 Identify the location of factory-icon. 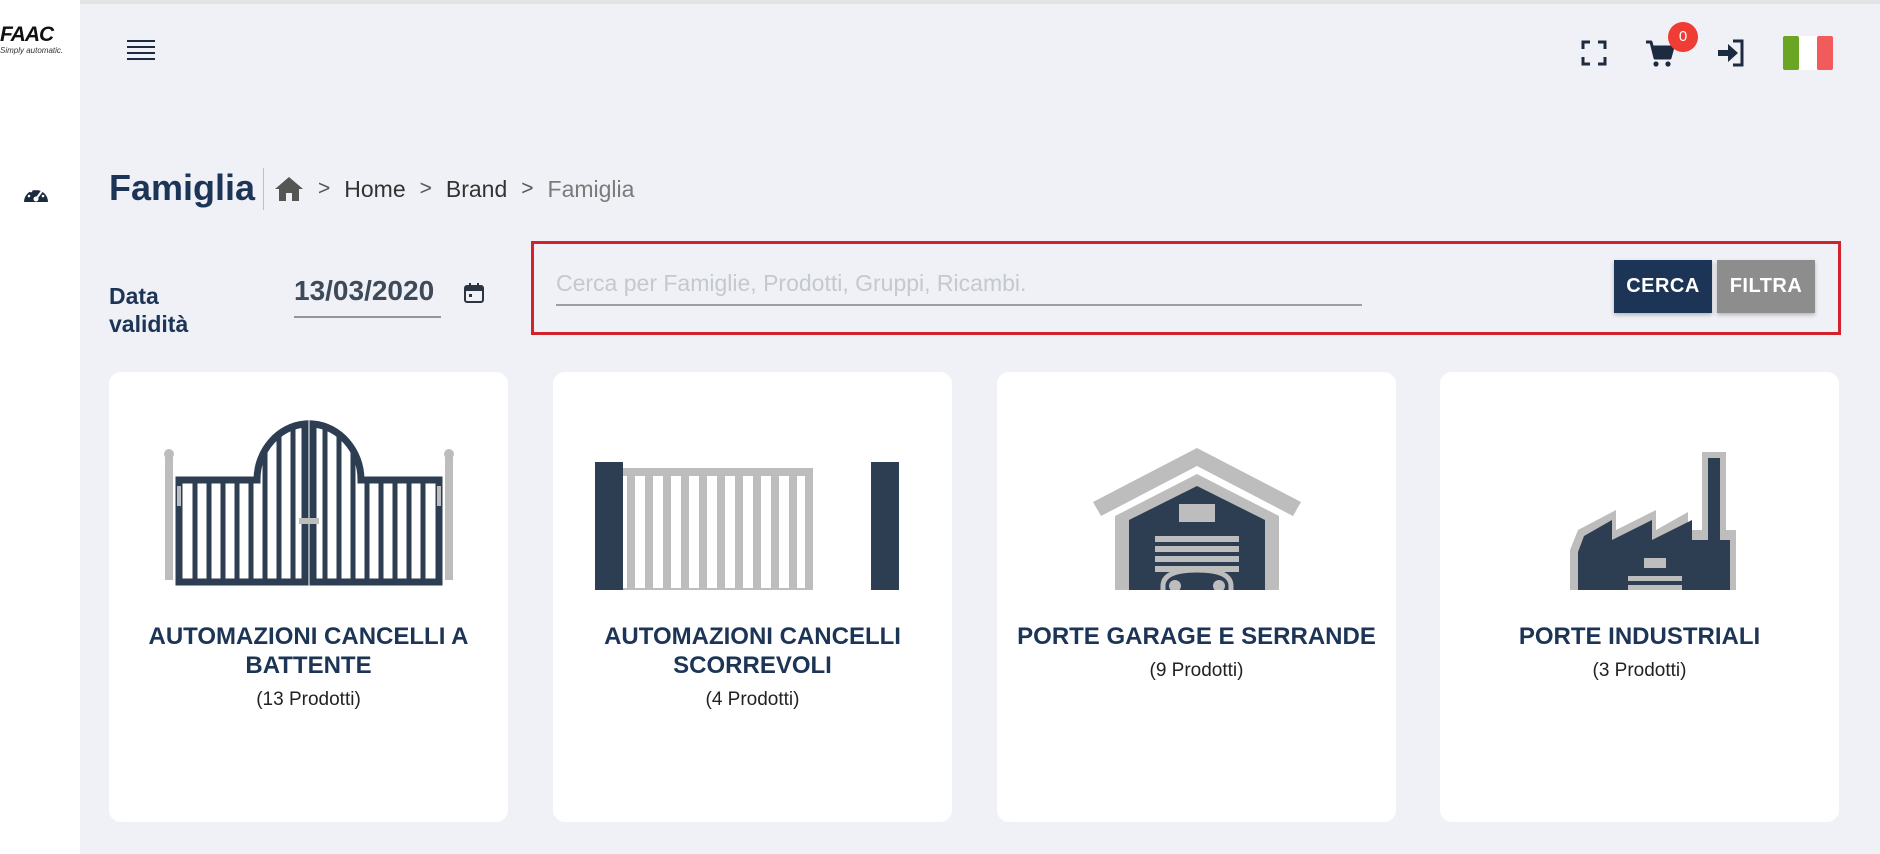
(1653, 521).